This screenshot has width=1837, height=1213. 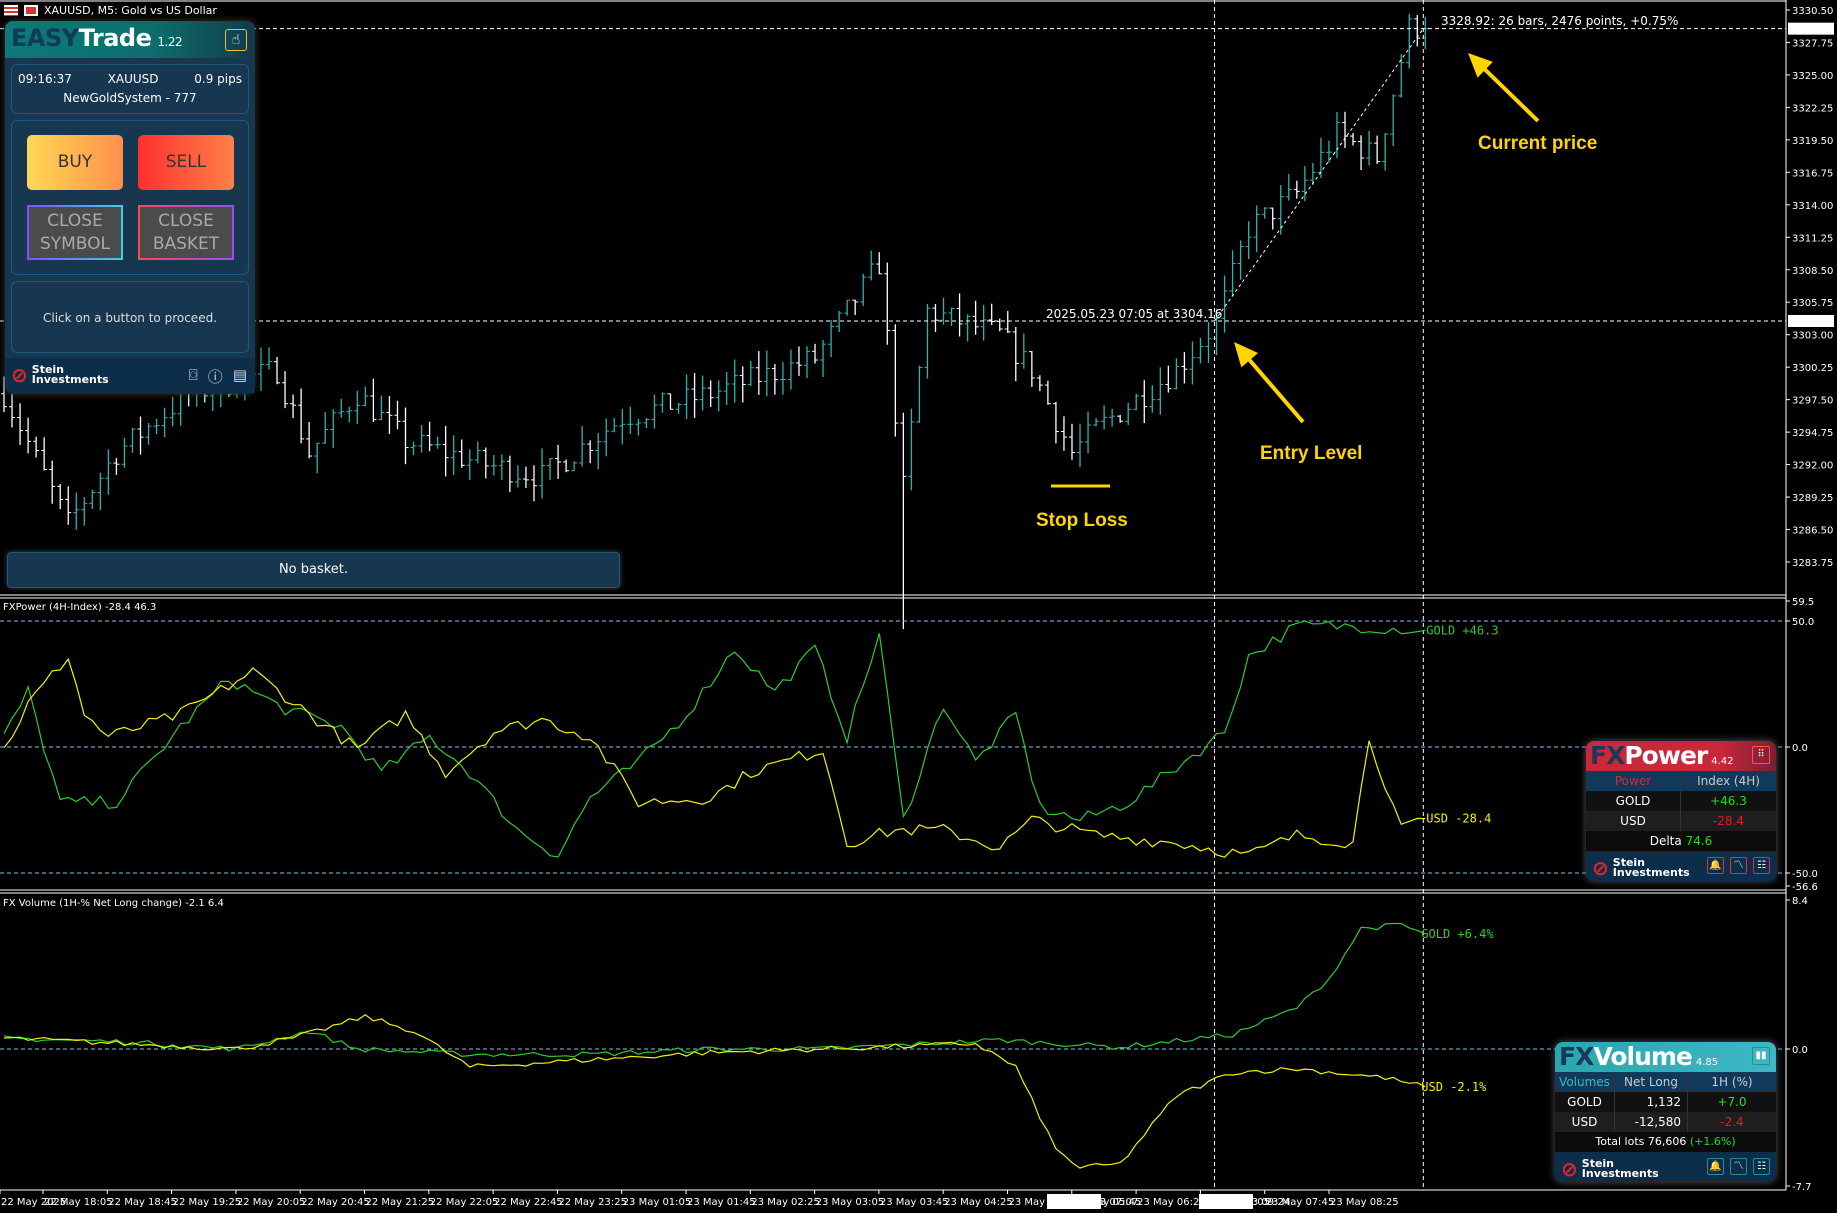 I want to click on bar-chart-icon: ▮▮, so click(x=1761, y=1056).